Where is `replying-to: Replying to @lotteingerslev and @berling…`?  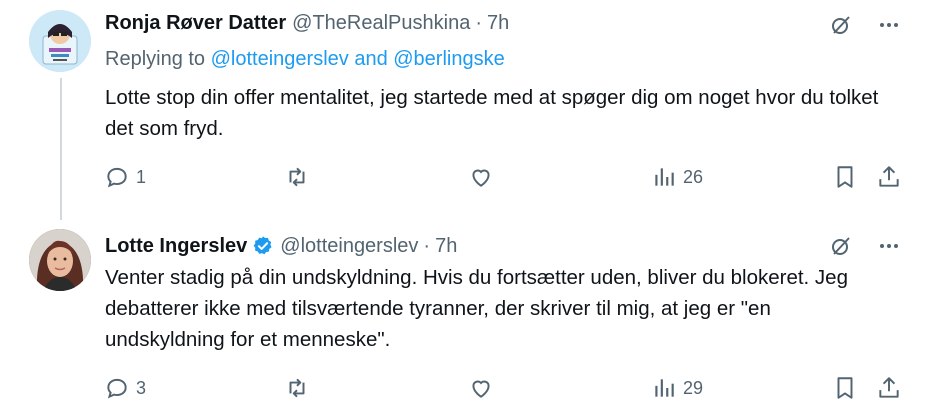 replying-to: Replying to @lotteingerslev and @berling… is located at coordinates (305, 59).